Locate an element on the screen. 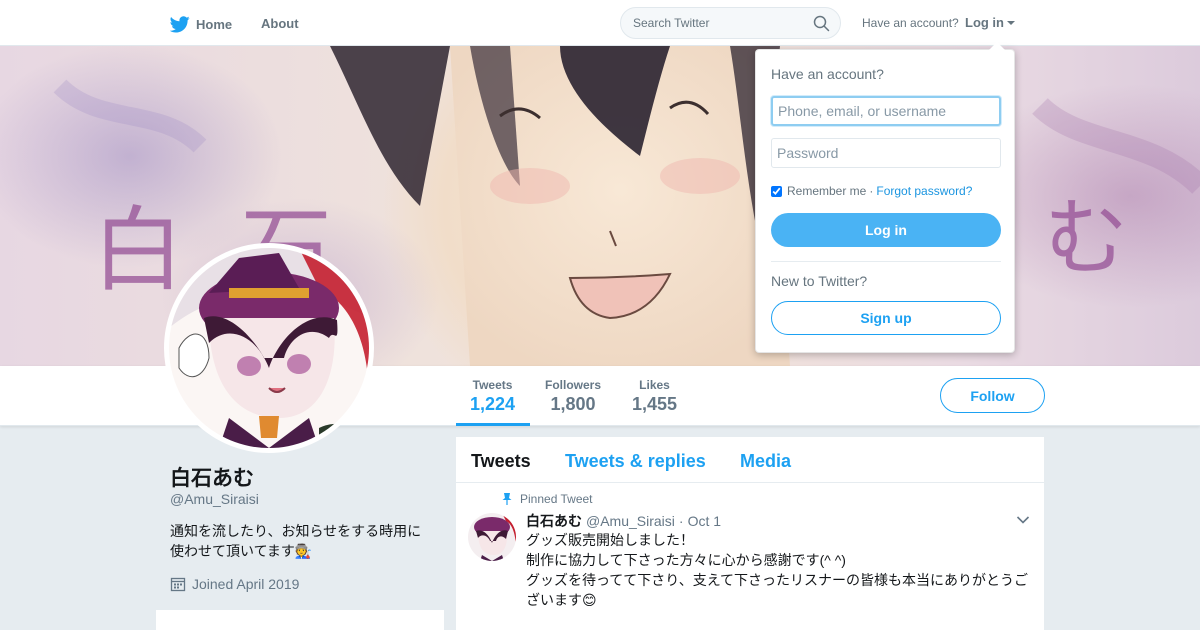 Image resolution: width=1200 pixels, height=630 pixels. banner-text-left-1: 白 is located at coordinates (138, 250).